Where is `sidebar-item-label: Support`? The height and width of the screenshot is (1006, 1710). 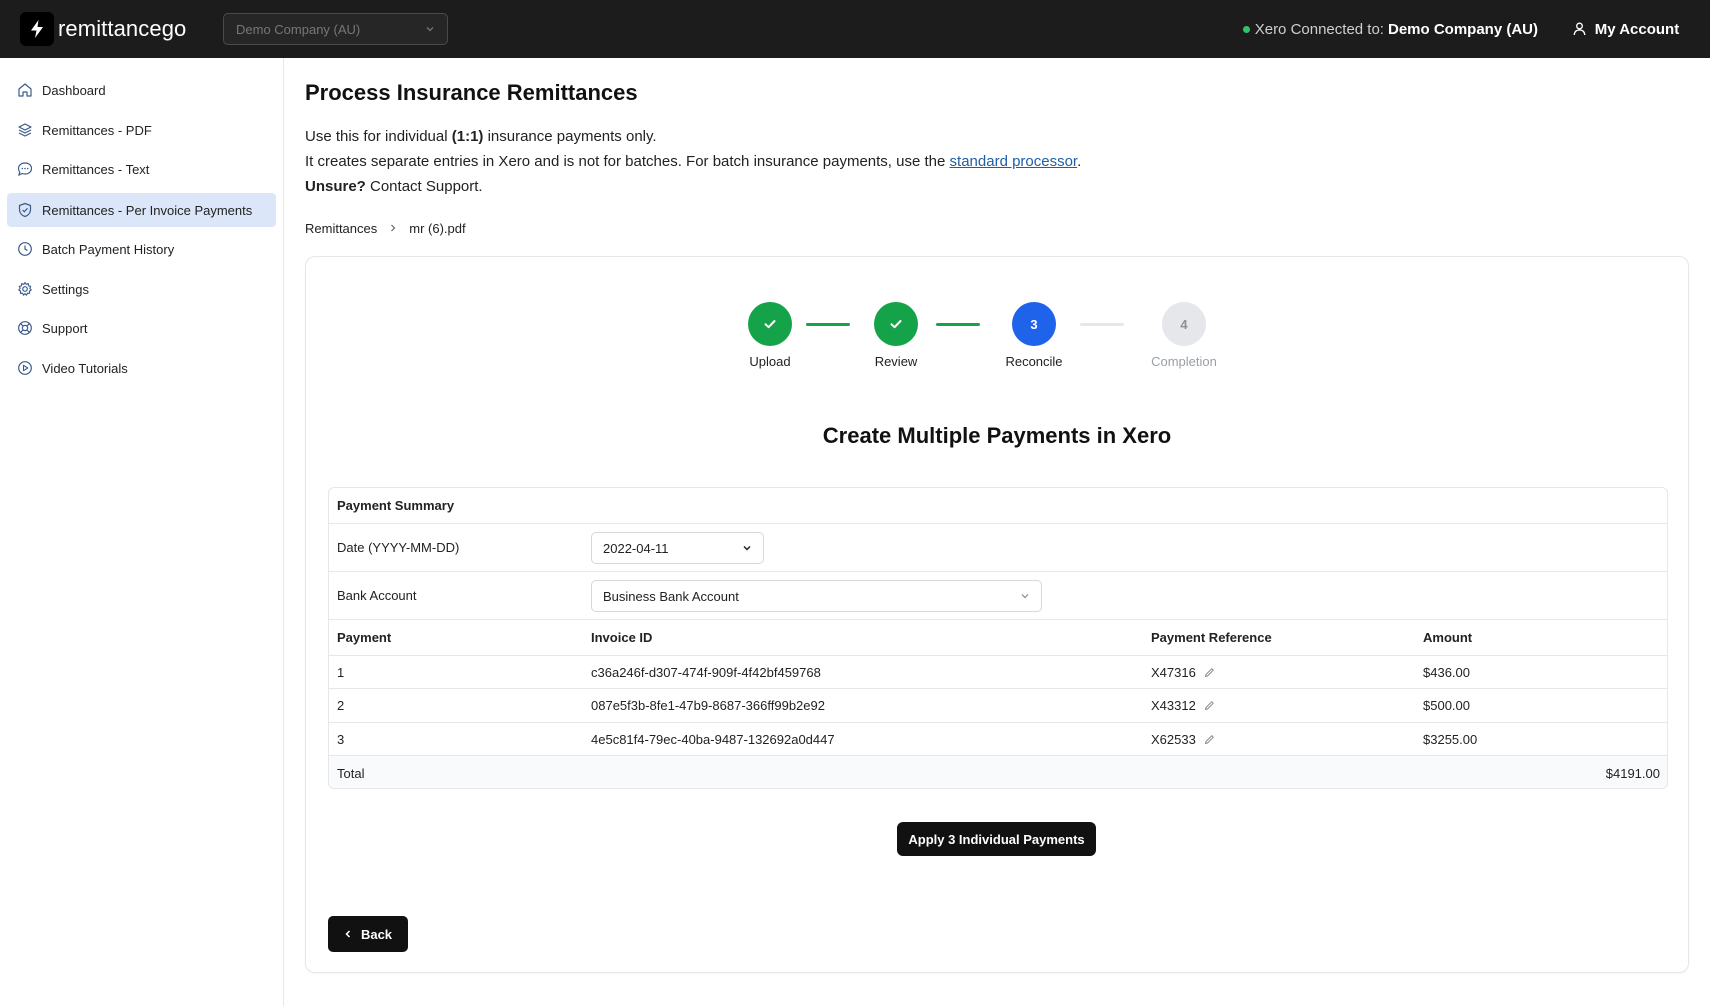
sidebar-item-label: Support is located at coordinates (65, 328).